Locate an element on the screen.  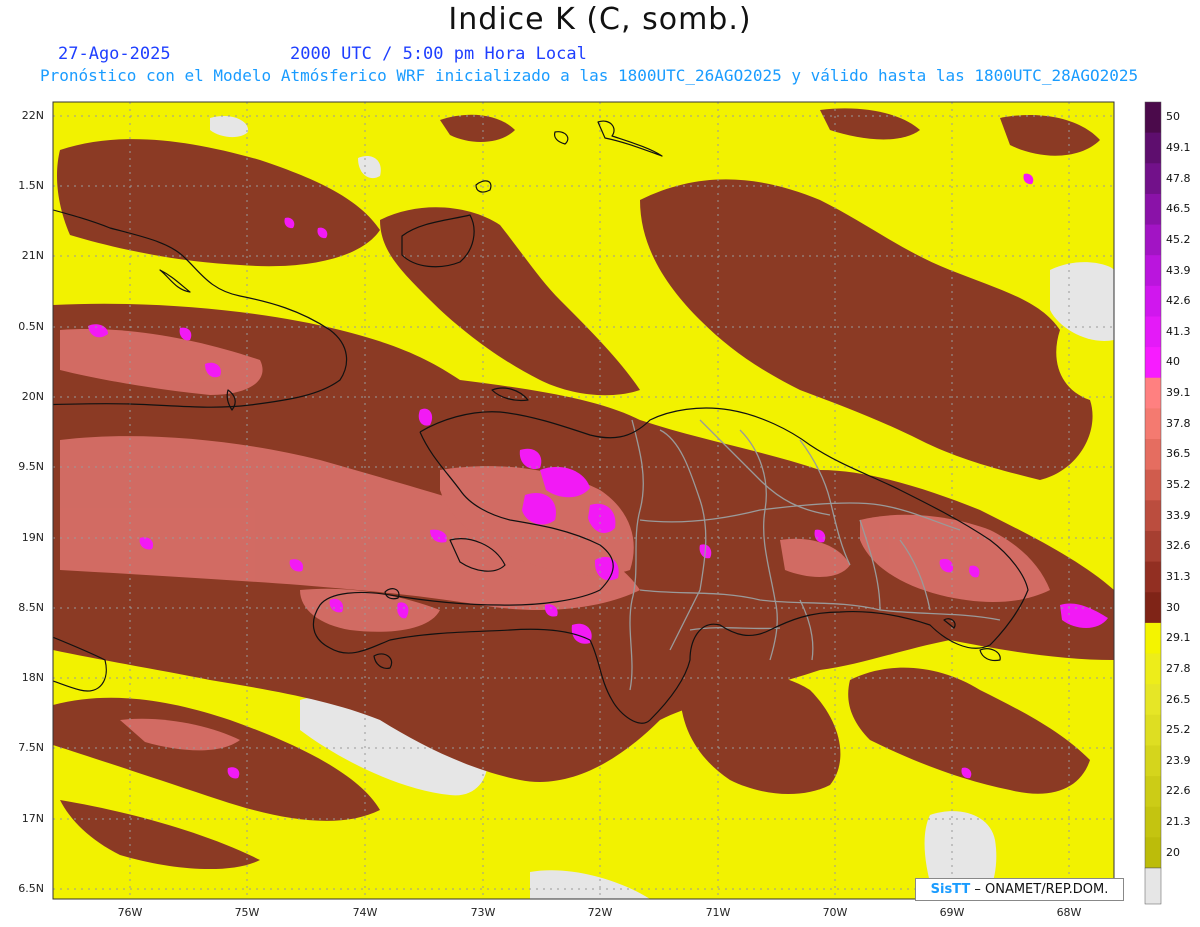
colorbar-label: 37.8 is located at coordinates (1178, 423).